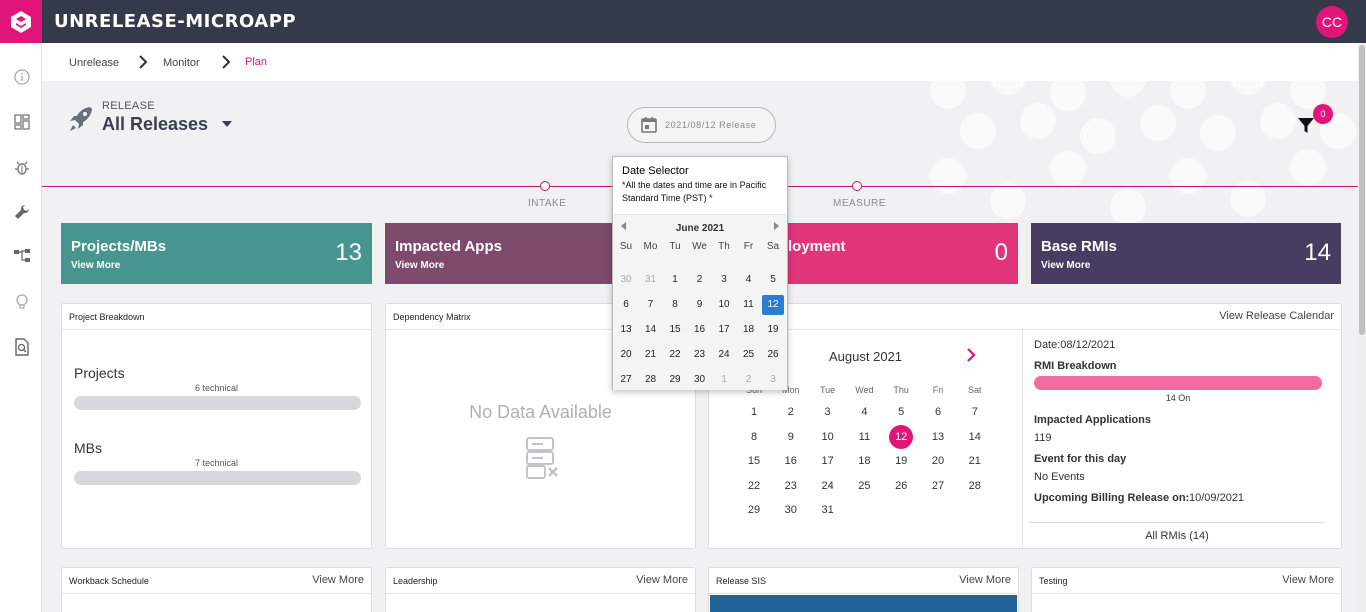 This screenshot has height=612, width=1366. I want to click on date-selector-day: 5, so click(773, 280).